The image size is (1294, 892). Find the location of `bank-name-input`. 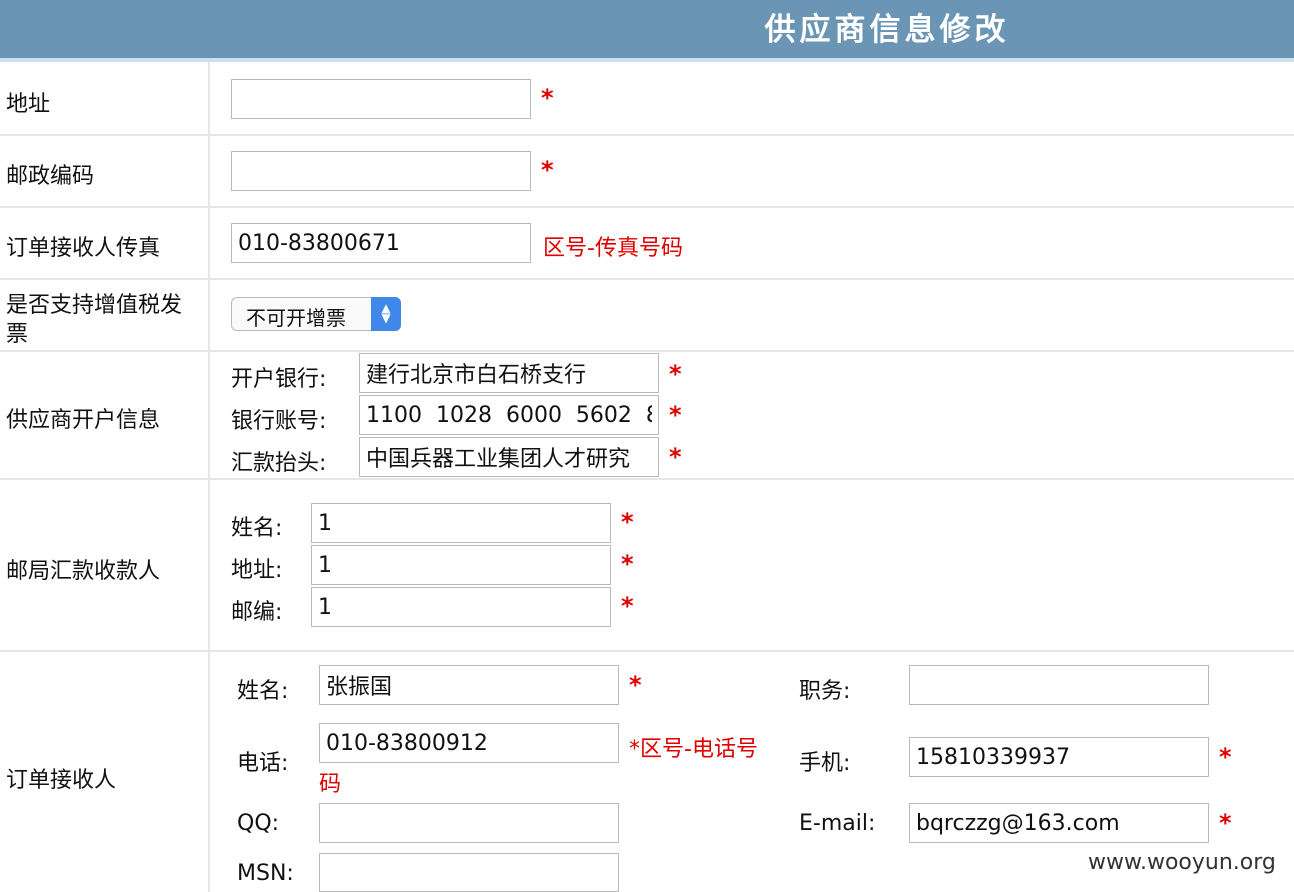

bank-name-input is located at coordinates (509, 373).